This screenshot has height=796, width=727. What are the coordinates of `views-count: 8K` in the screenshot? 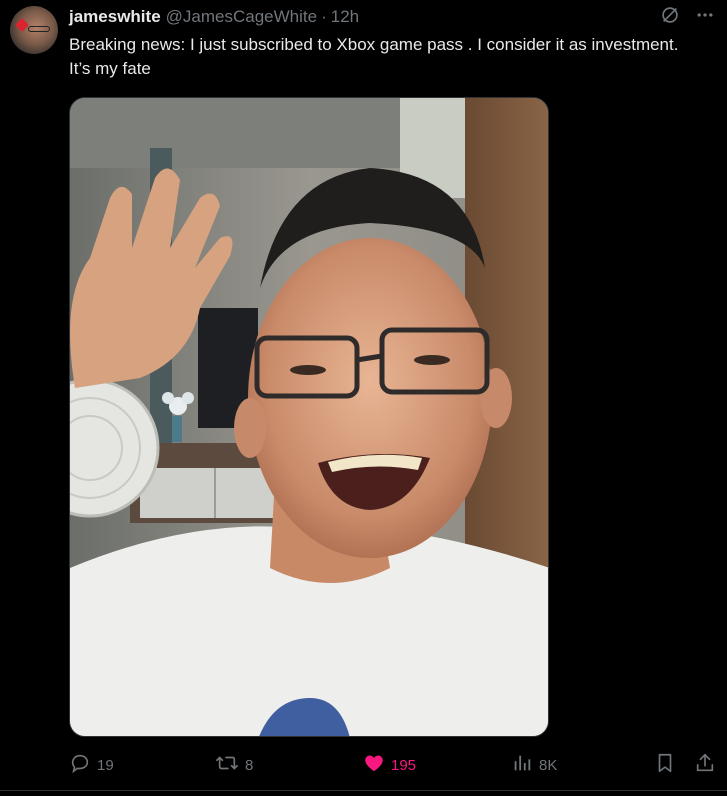 It's located at (548, 765).